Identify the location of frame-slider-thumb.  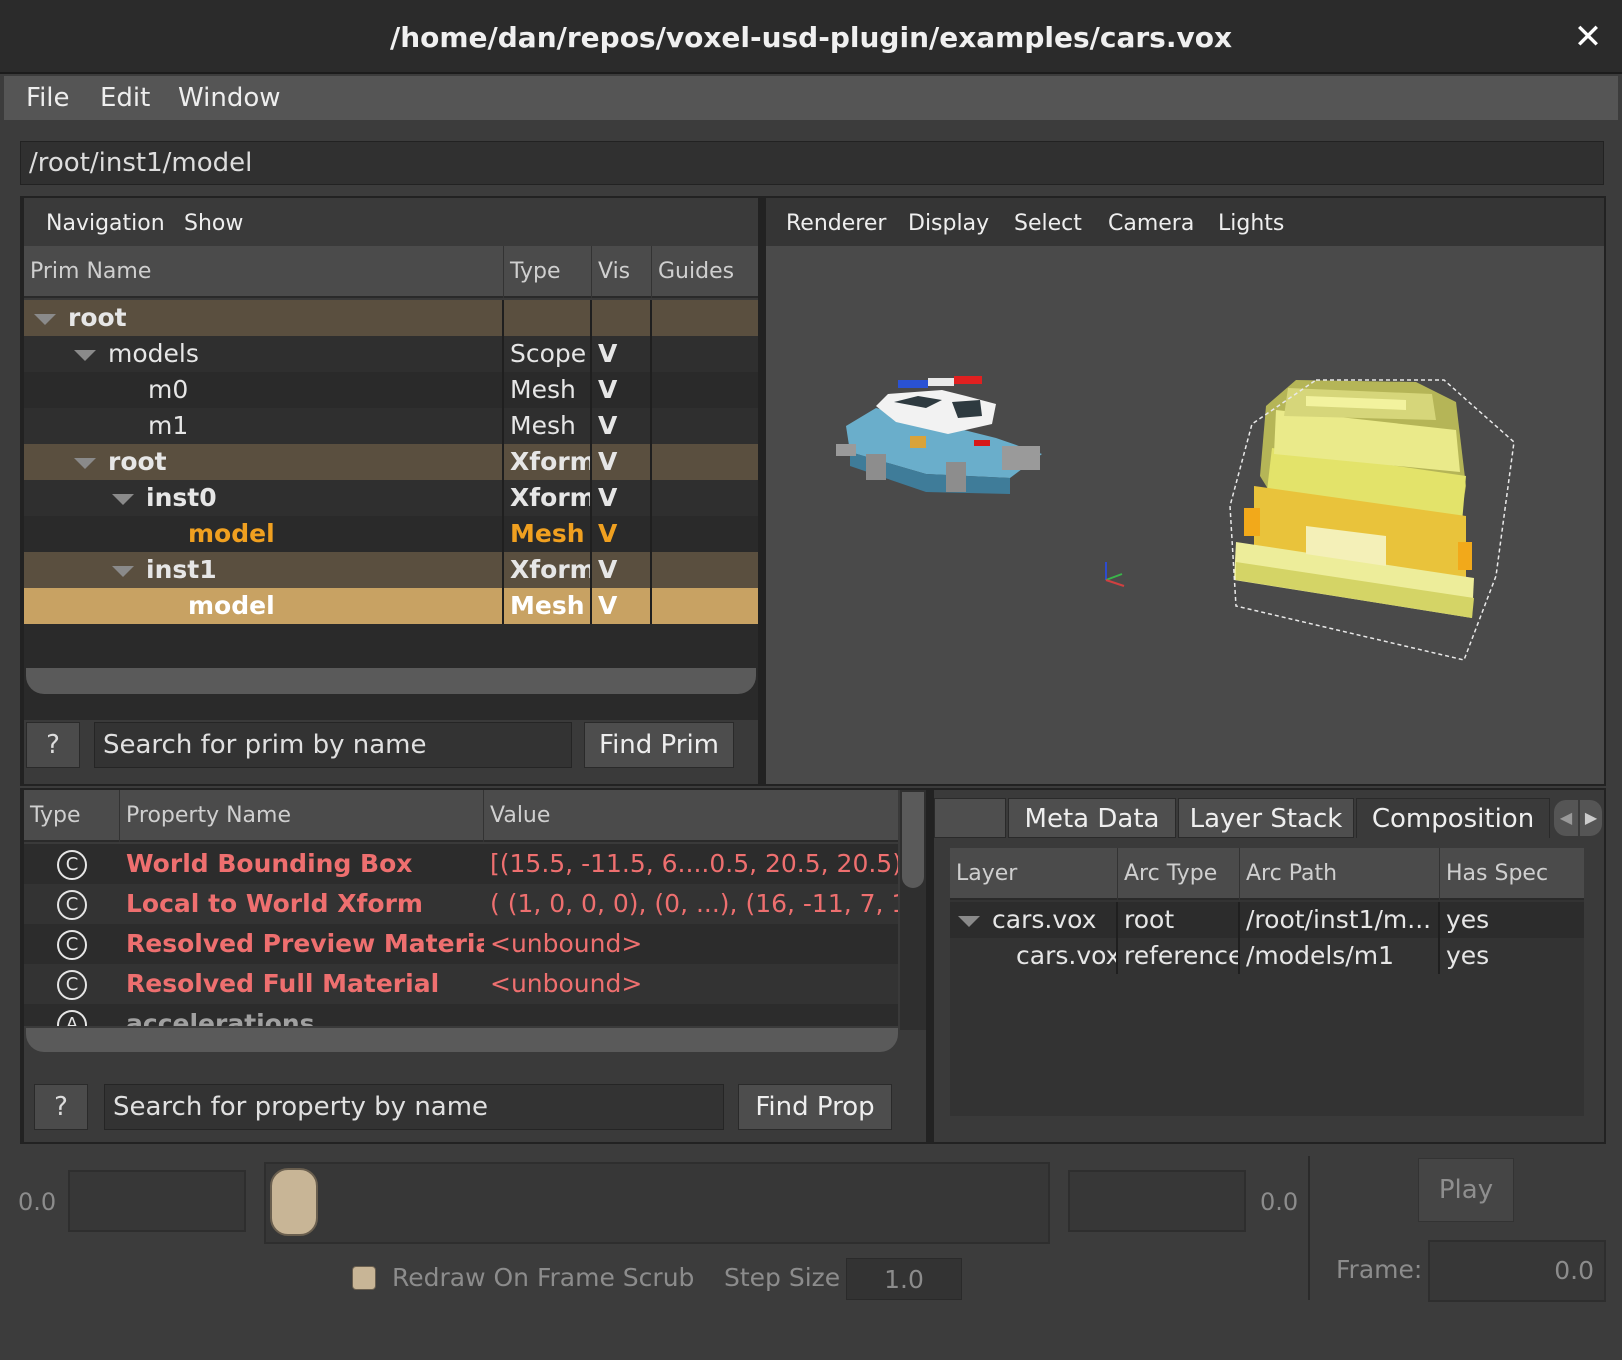
(294, 1202).